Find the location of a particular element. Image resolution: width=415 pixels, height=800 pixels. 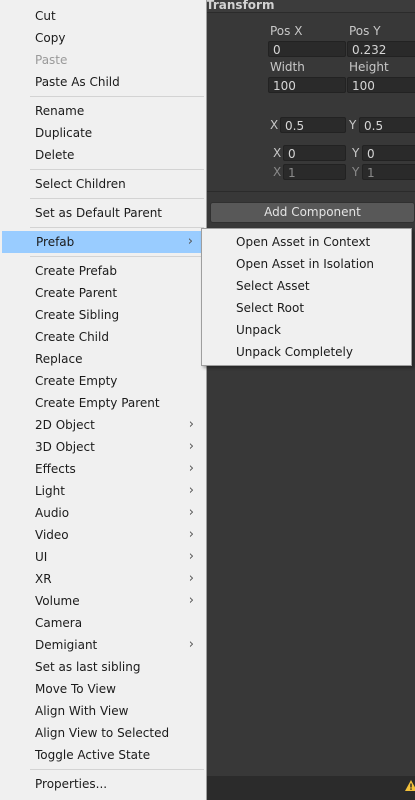

menu-item-3d-object: 3D Object › is located at coordinates (103, 447).